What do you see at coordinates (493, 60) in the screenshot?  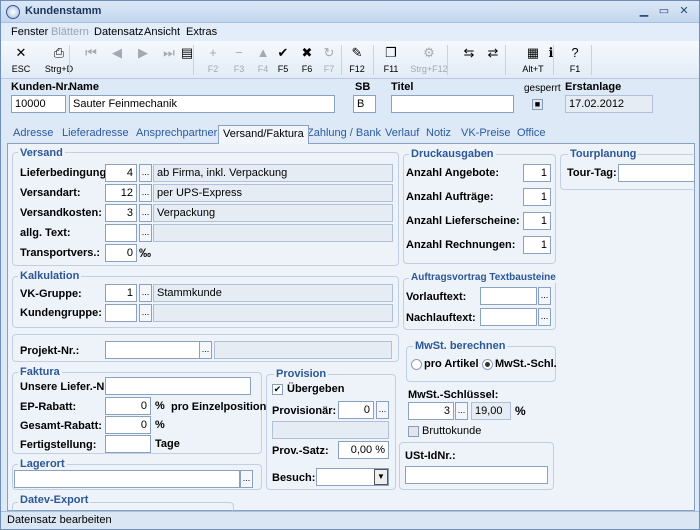 I see `transfer-button: ⇄` at bounding box center [493, 60].